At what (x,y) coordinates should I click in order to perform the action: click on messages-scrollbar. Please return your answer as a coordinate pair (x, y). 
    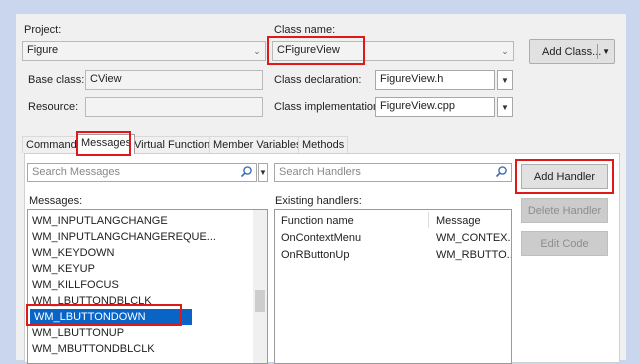
    Looking at the image, I should click on (260, 286).